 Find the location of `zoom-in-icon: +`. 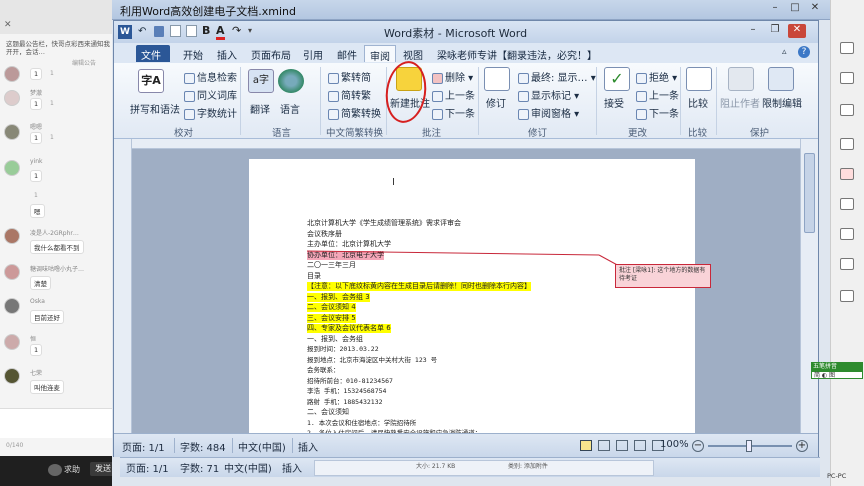

zoom-in-icon: + is located at coordinates (802, 446).